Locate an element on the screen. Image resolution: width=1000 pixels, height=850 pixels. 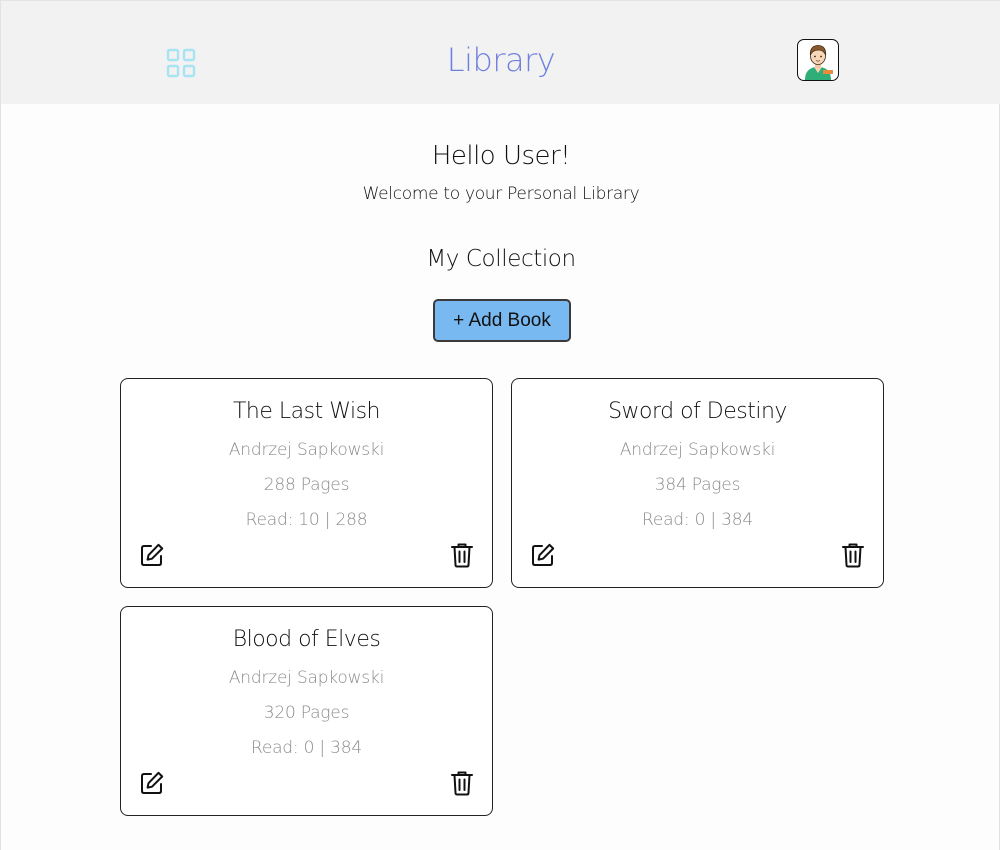
user-avatar-button is located at coordinates (818, 60).